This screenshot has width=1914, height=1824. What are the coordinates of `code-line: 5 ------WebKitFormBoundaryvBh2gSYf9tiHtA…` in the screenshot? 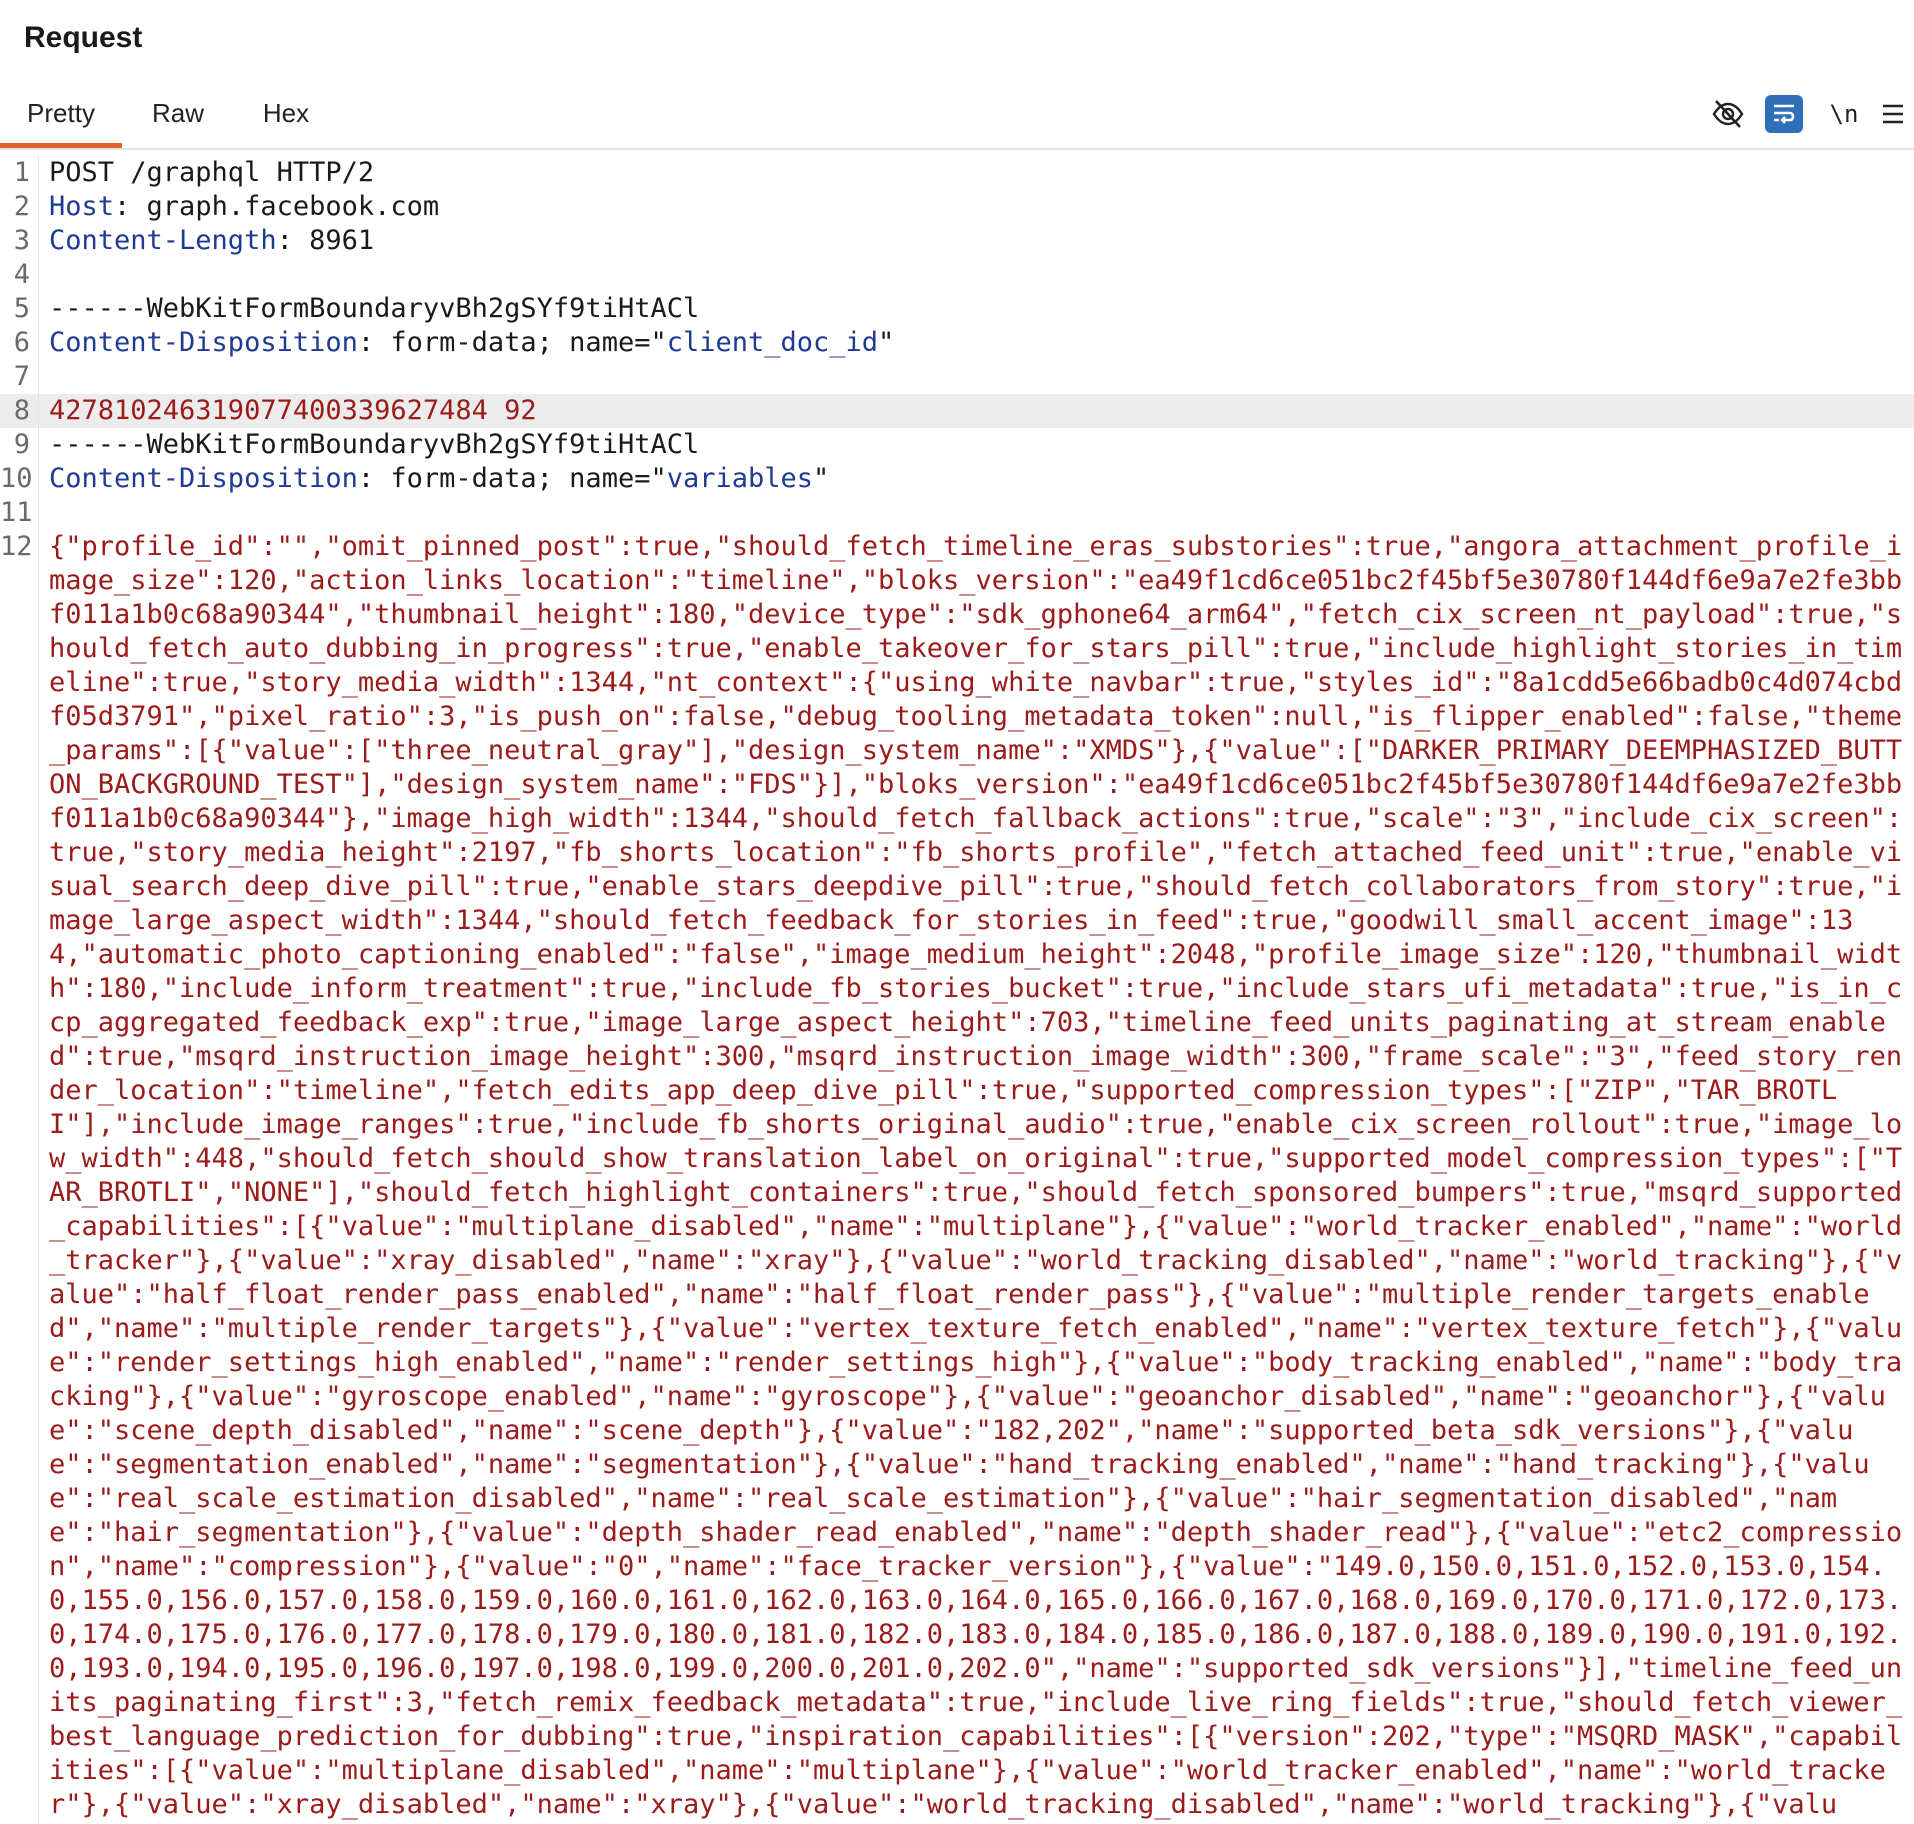 It's located at (957, 309).